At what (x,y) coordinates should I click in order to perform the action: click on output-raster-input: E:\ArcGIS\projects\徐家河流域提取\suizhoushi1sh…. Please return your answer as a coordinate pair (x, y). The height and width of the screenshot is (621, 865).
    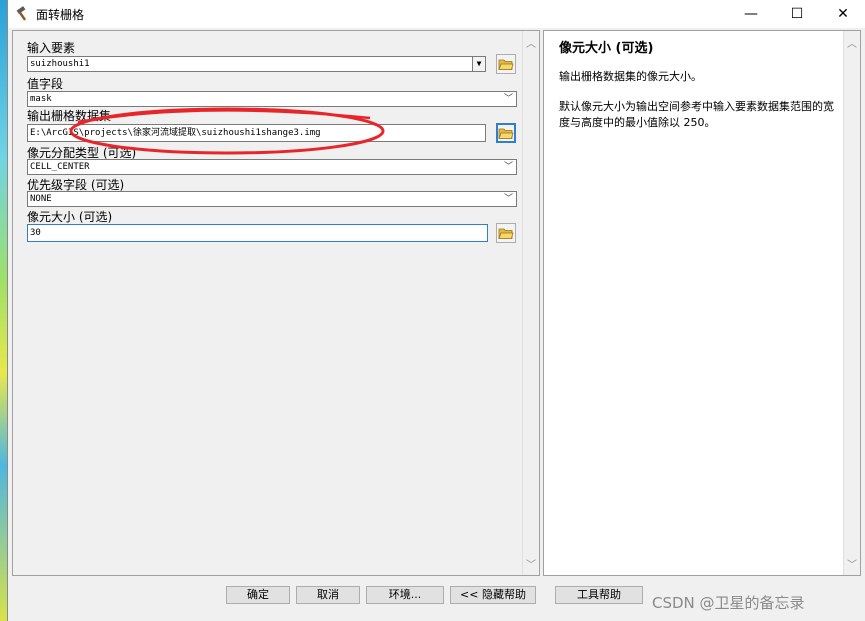
    Looking at the image, I should click on (256, 133).